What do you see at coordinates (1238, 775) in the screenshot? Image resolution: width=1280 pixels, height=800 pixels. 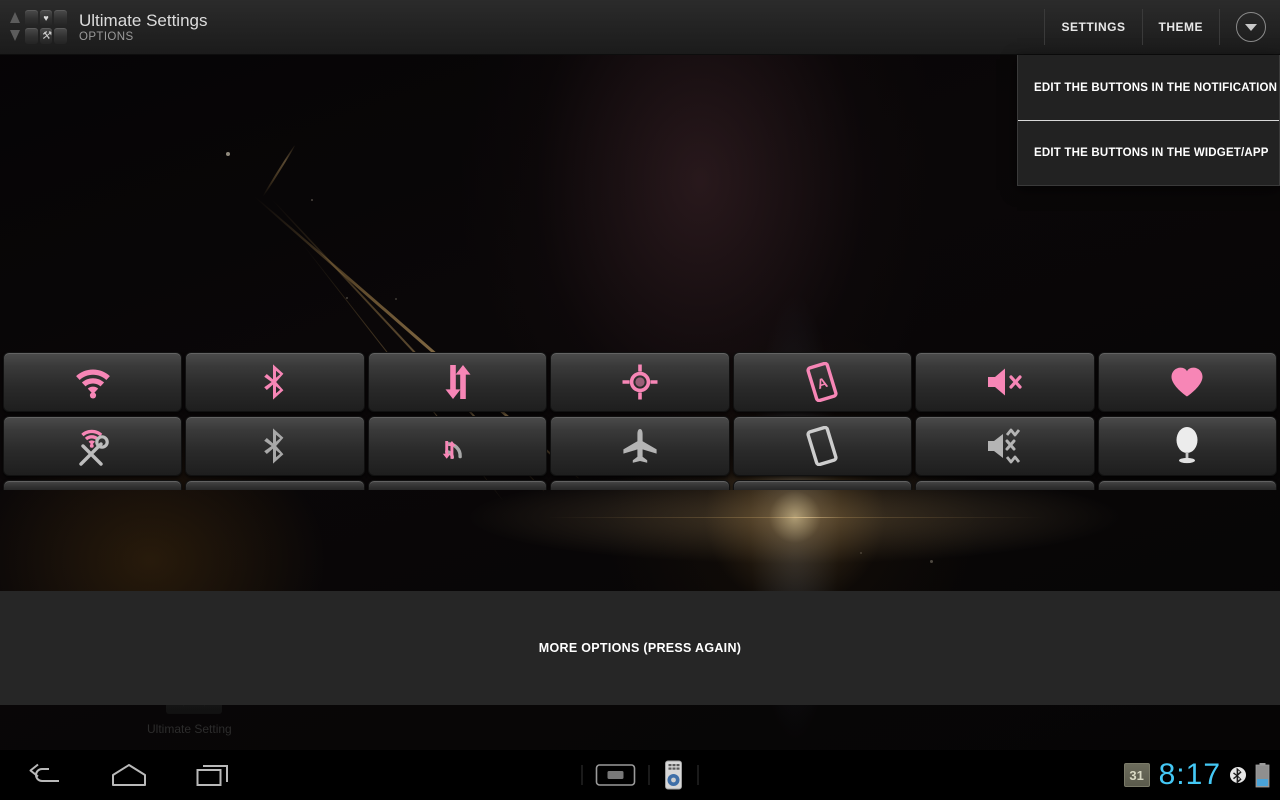 I see `bluetooth-status-icon` at bounding box center [1238, 775].